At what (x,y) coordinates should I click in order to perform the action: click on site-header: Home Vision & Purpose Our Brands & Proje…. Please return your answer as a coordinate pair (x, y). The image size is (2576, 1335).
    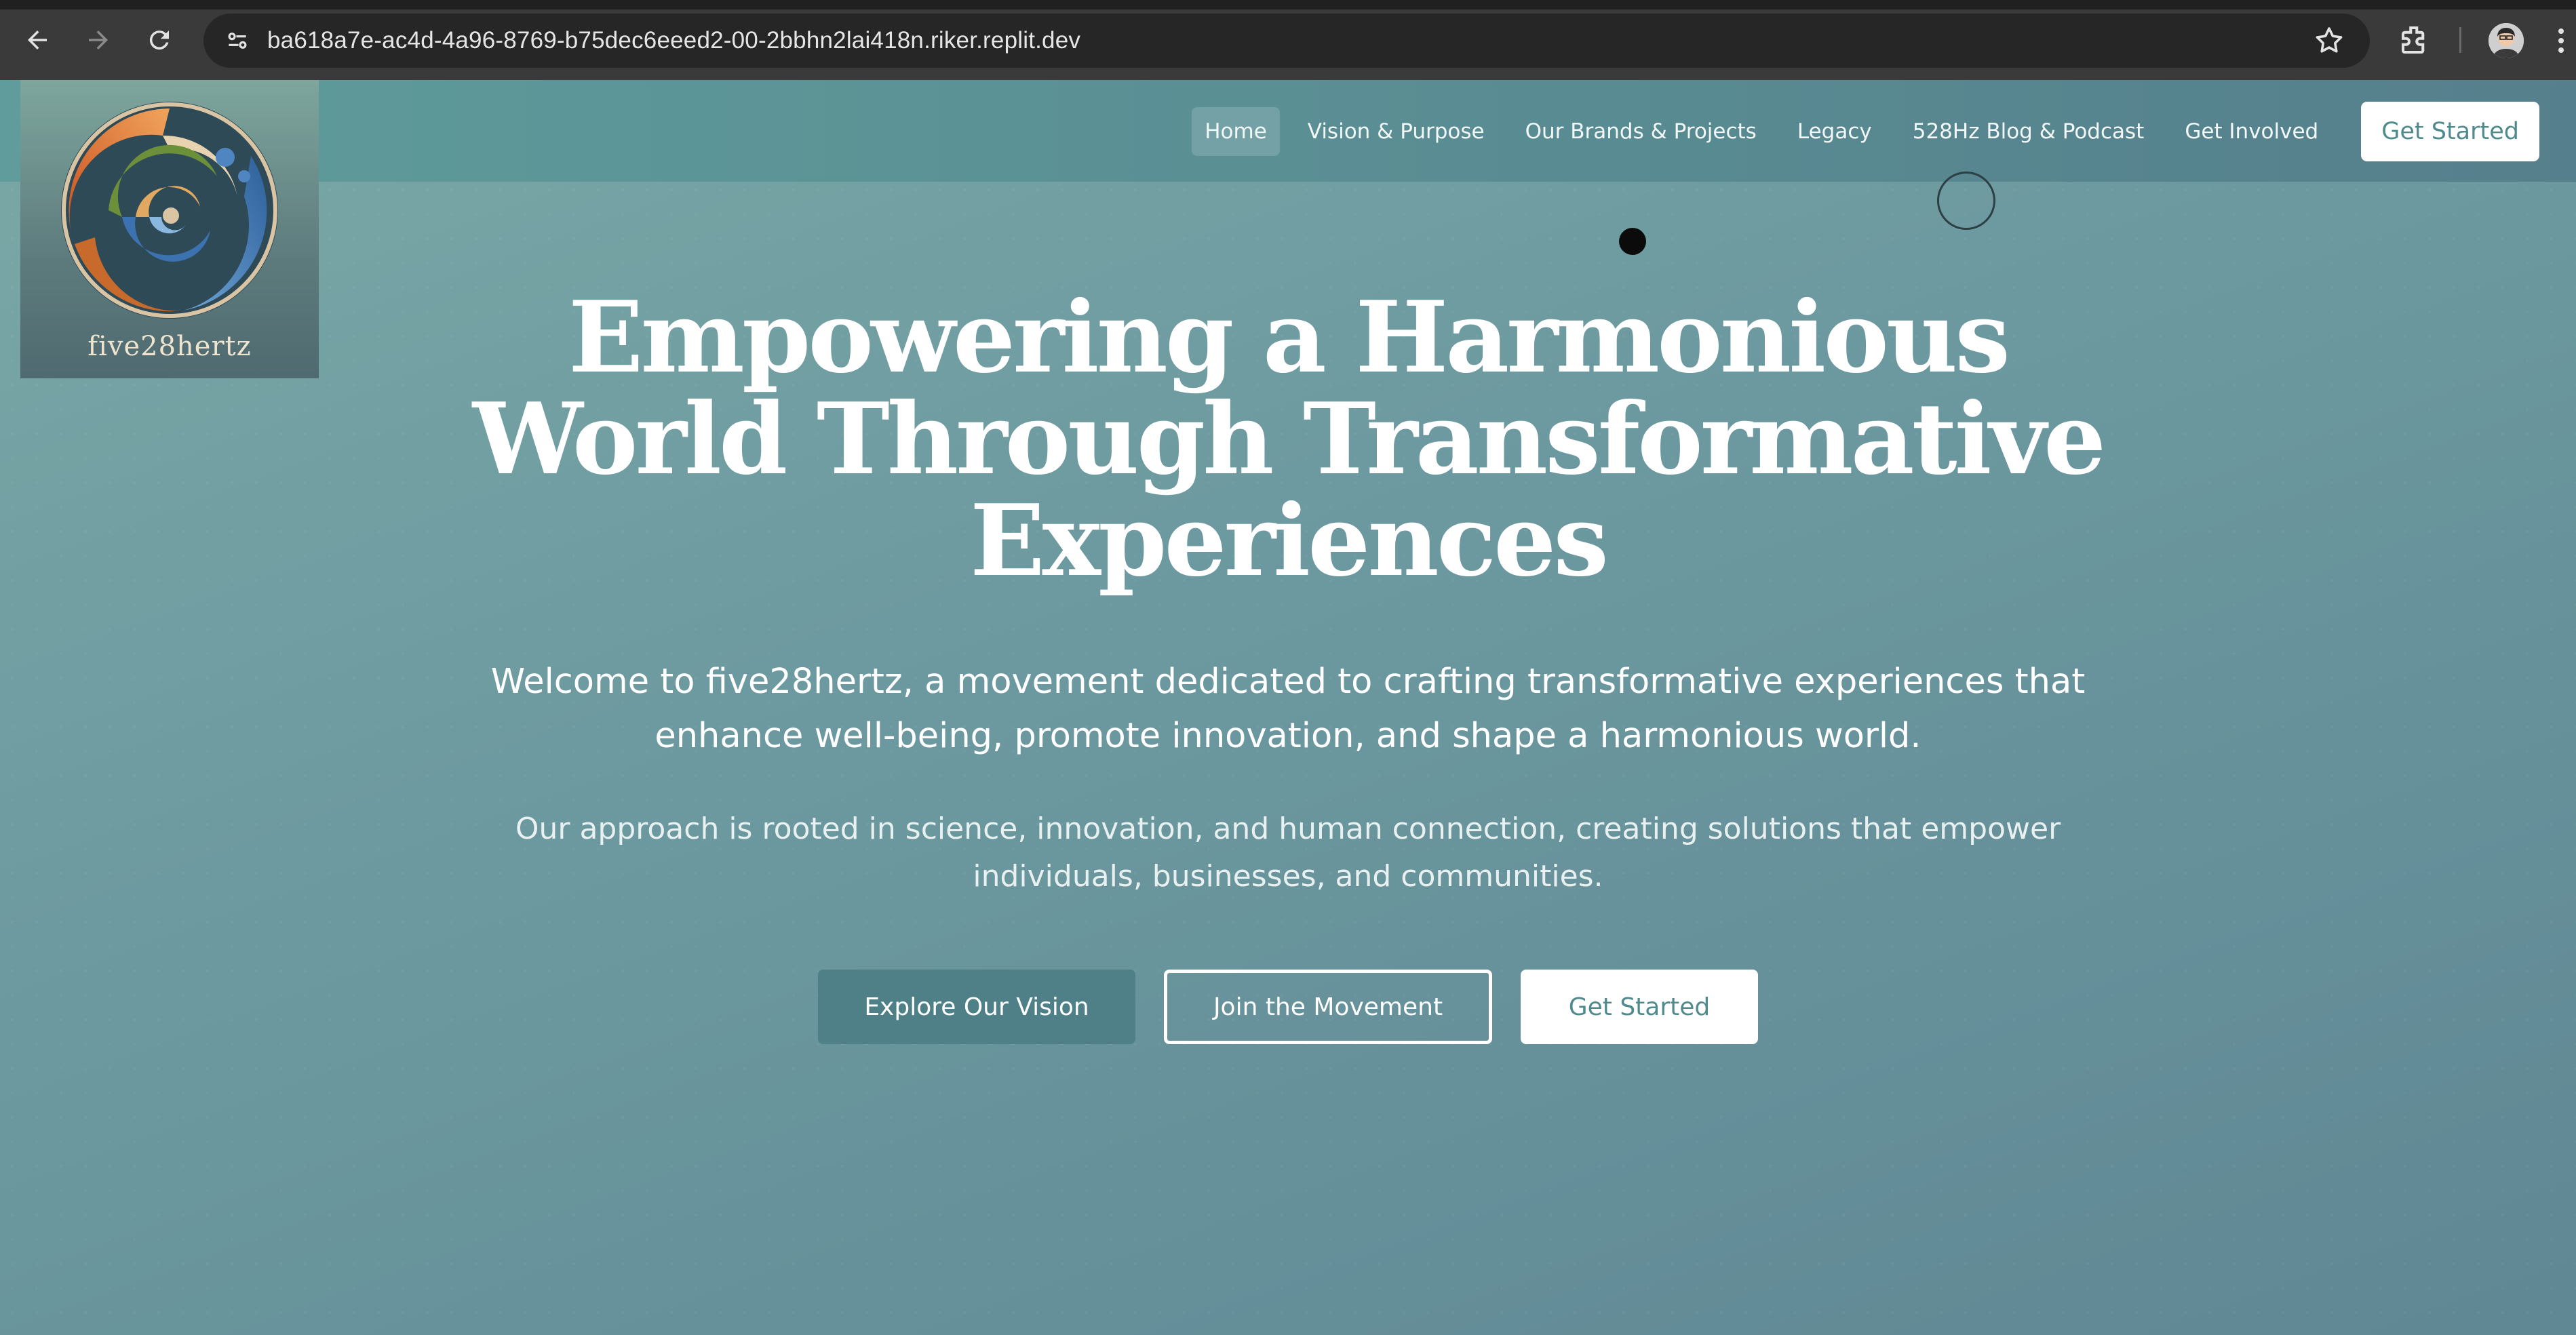
    Looking at the image, I should click on (1288, 131).